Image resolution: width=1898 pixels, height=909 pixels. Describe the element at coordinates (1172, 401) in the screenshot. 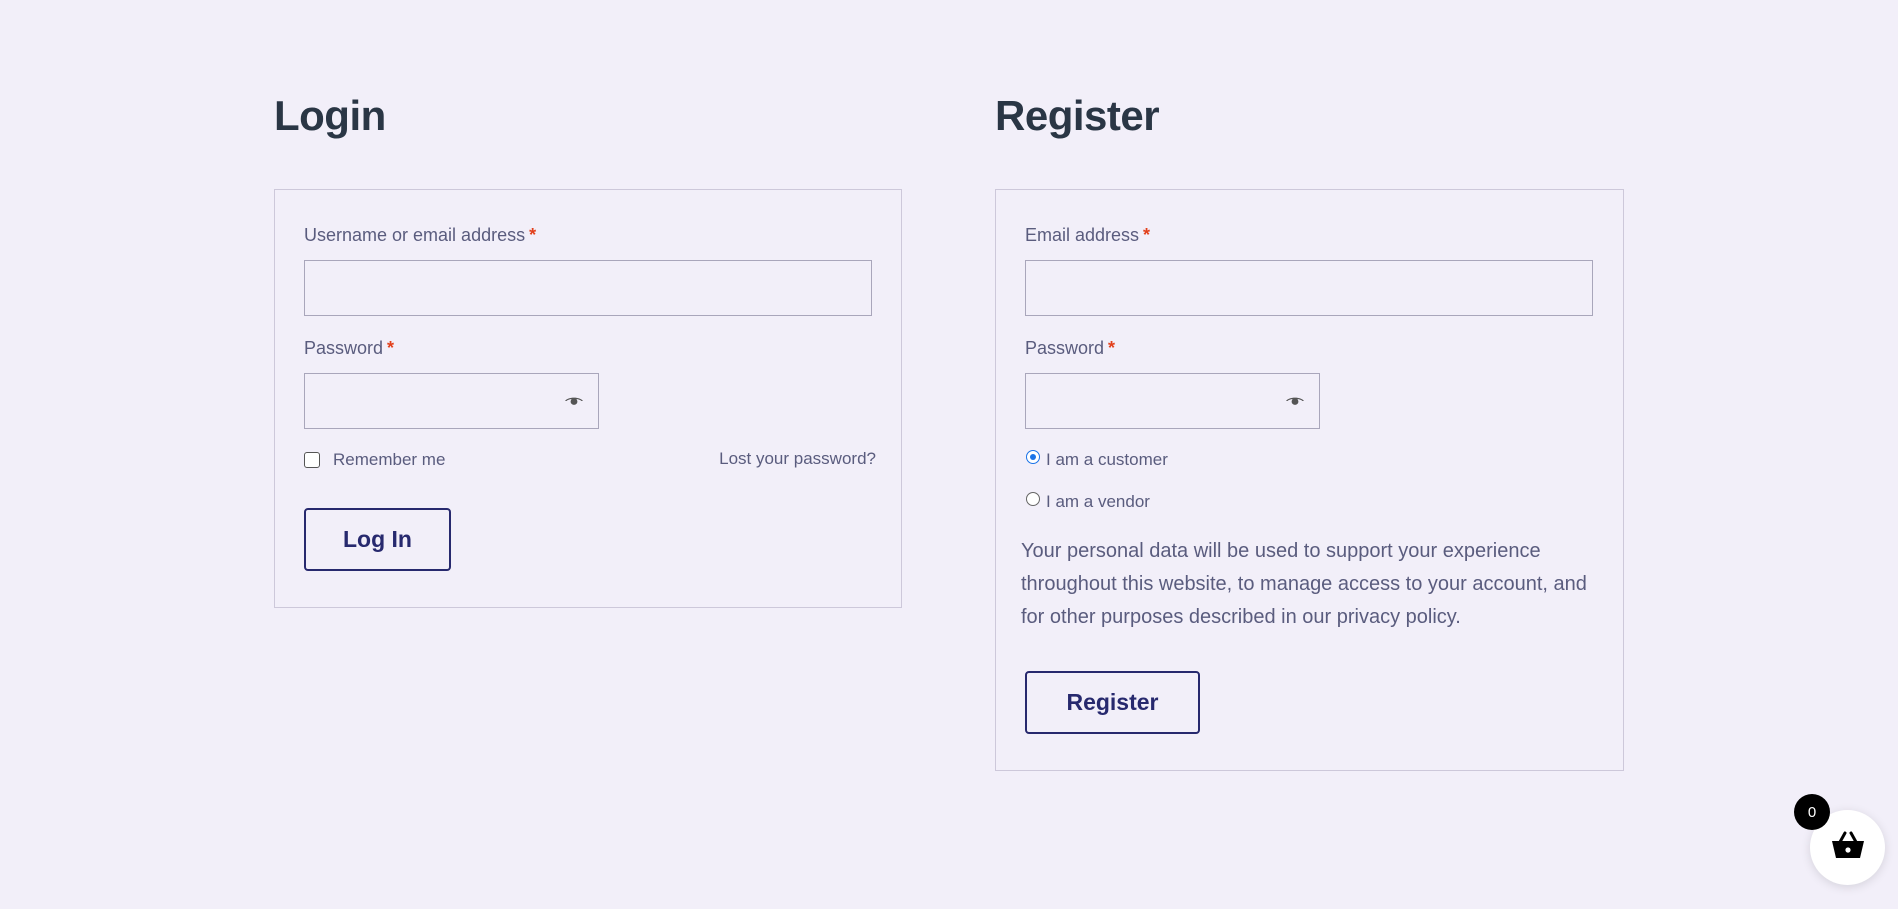

I see `register-password-input` at that location.